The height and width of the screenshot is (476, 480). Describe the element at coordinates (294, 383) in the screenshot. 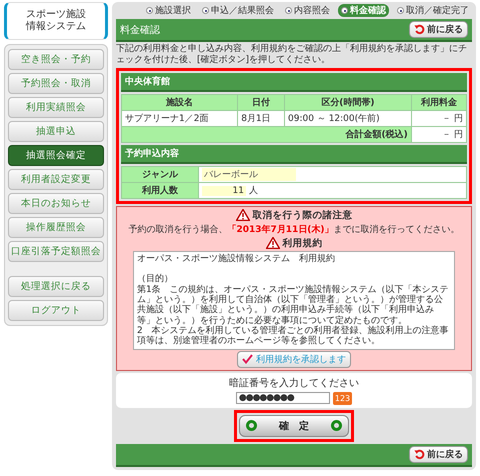

I see `pin-label: 暗証番号を入力してください` at that location.